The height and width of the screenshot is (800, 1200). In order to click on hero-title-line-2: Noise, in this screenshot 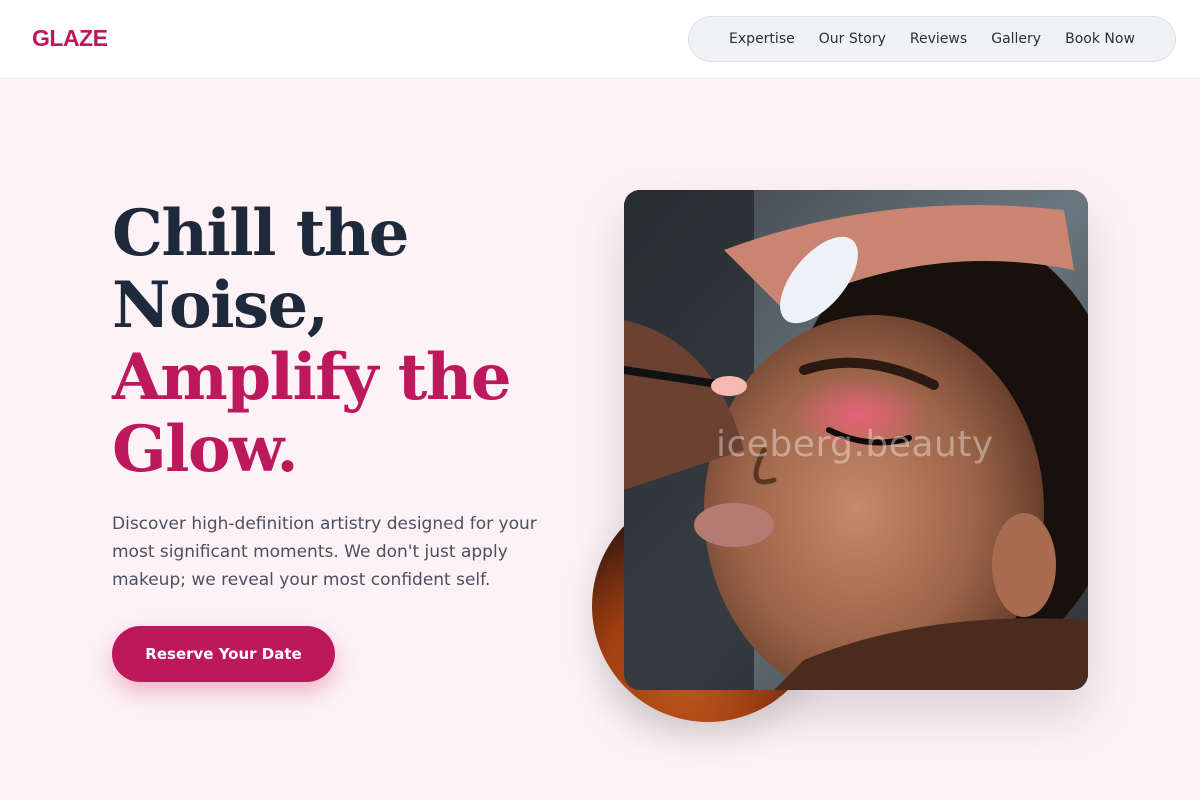, I will do `click(220, 305)`.